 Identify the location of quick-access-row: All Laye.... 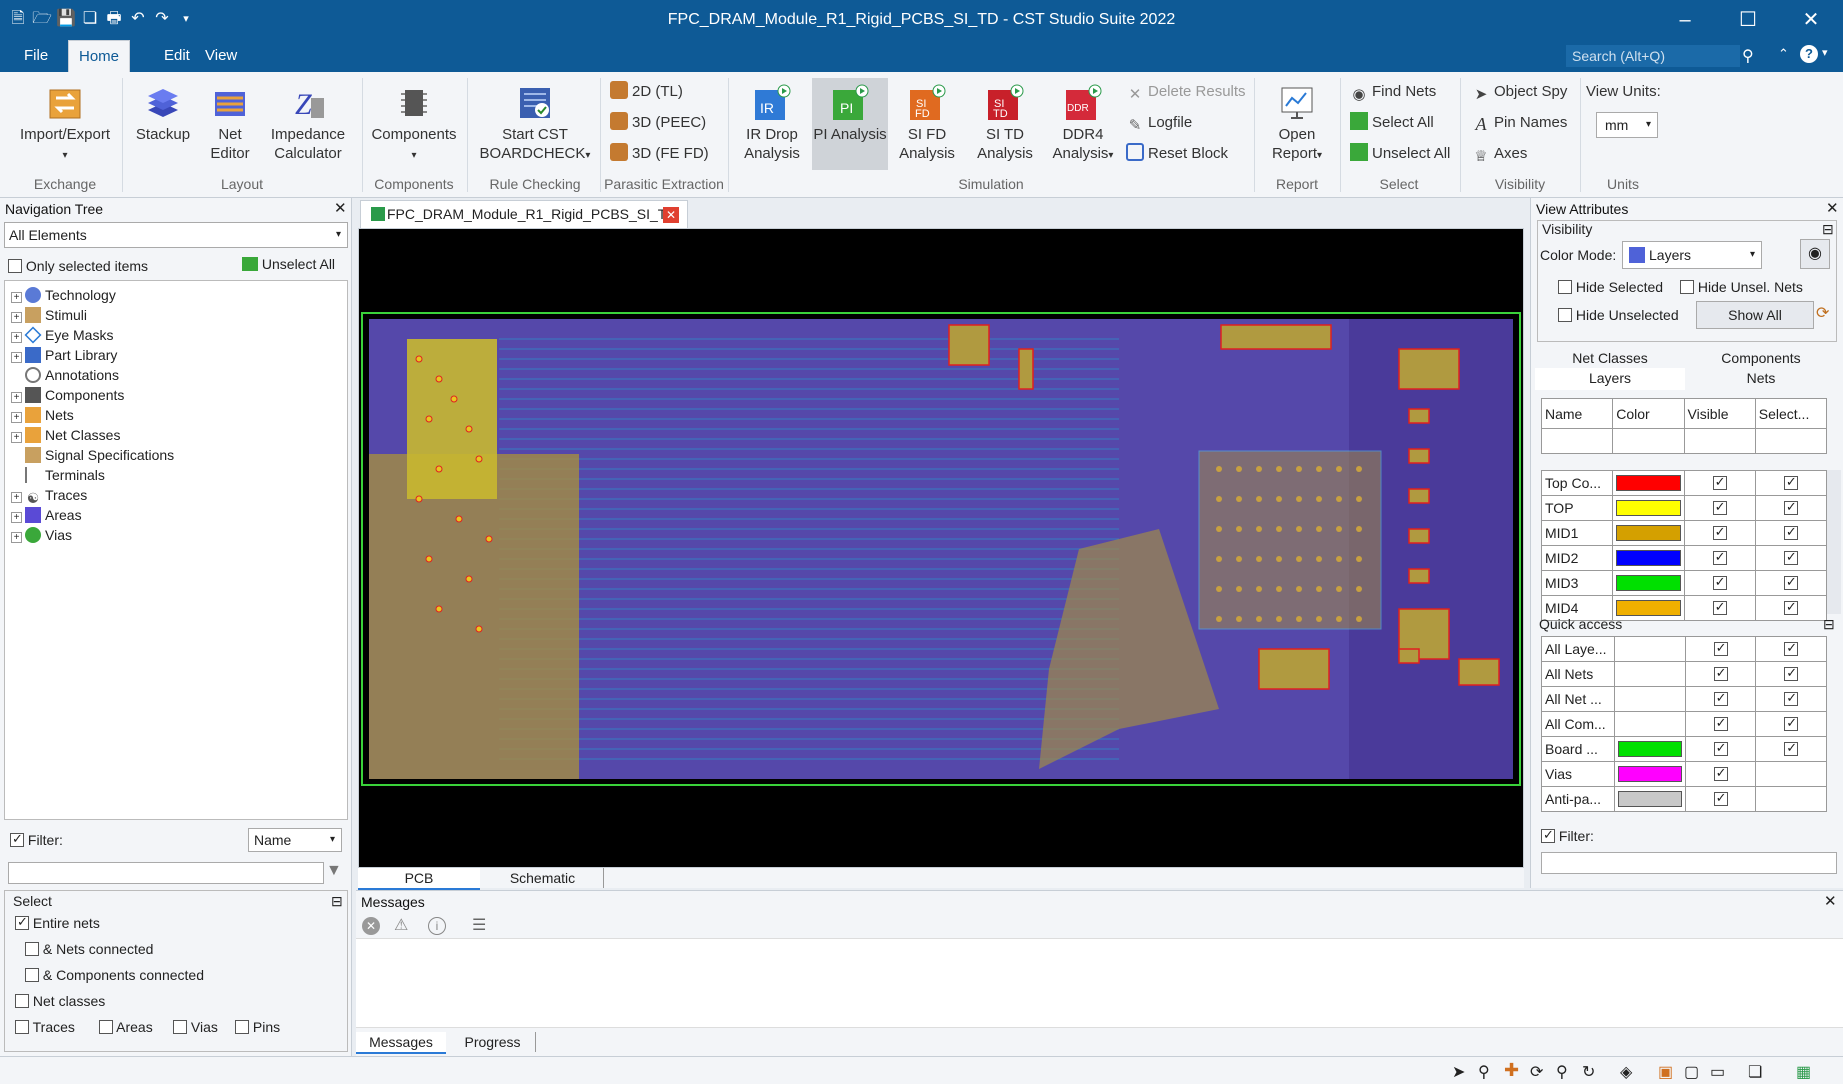
(1683, 649).